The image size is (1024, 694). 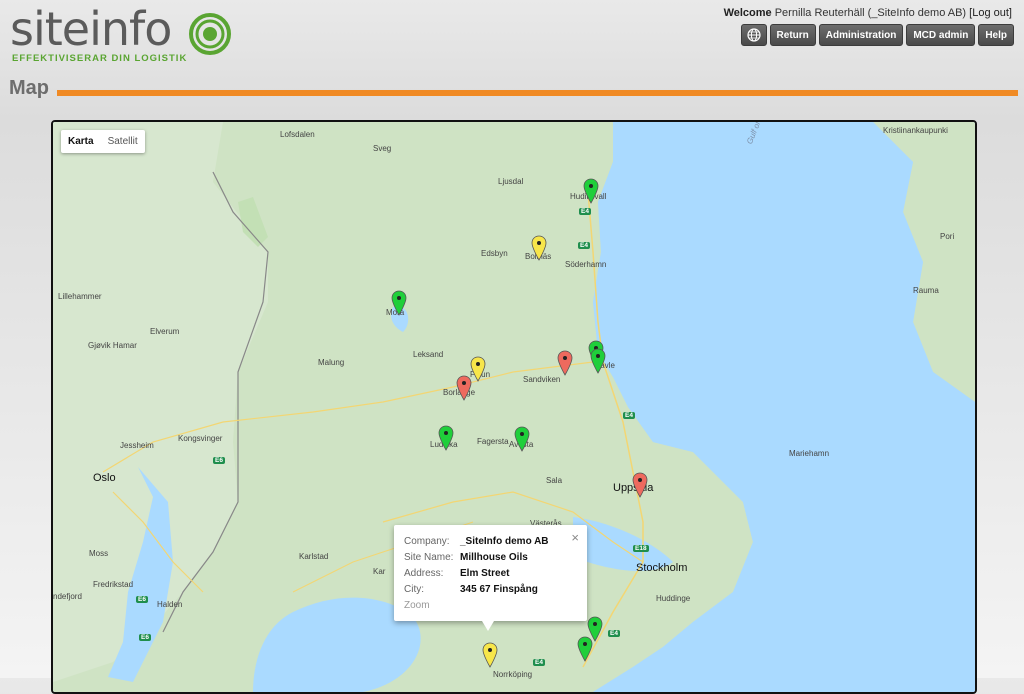 I want to click on info-value: 345 67 Finspång, so click(x=499, y=589).